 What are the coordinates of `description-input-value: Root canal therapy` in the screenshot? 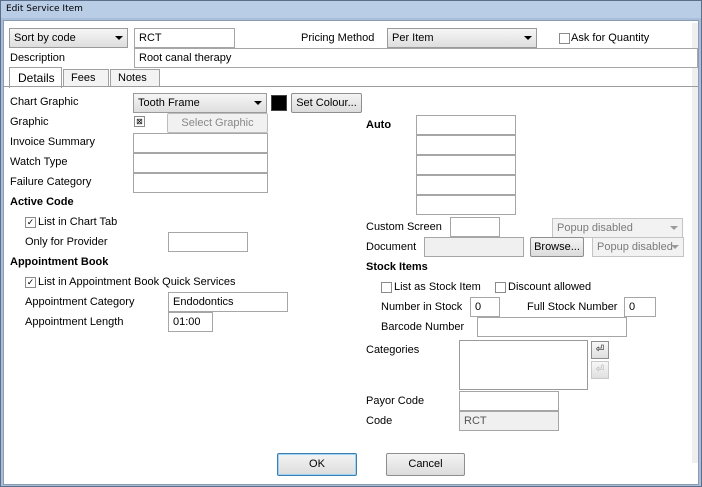 It's located at (185, 58).